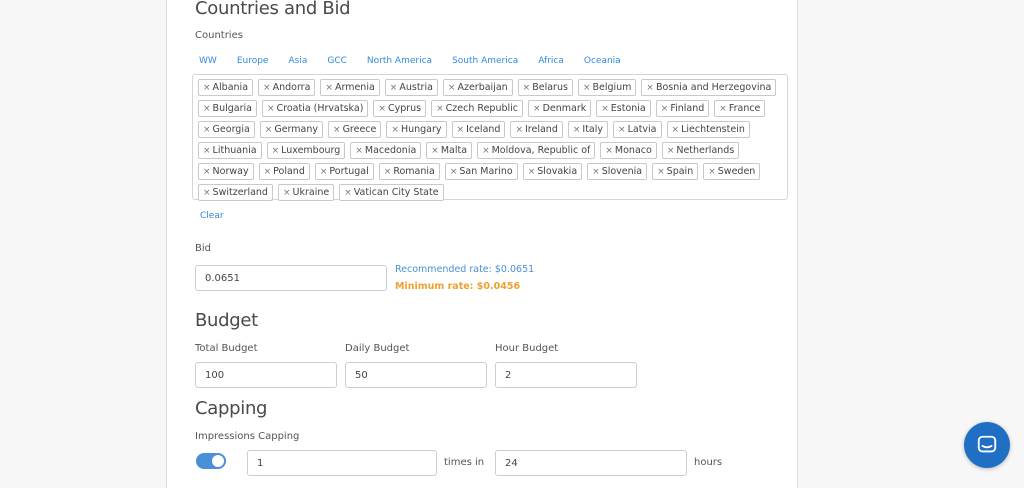  What do you see at coordinates (273, 9) in the screenshot?
I see `countries-and-bid-heading: Countries and Bid` at bounding box center [273, 9].